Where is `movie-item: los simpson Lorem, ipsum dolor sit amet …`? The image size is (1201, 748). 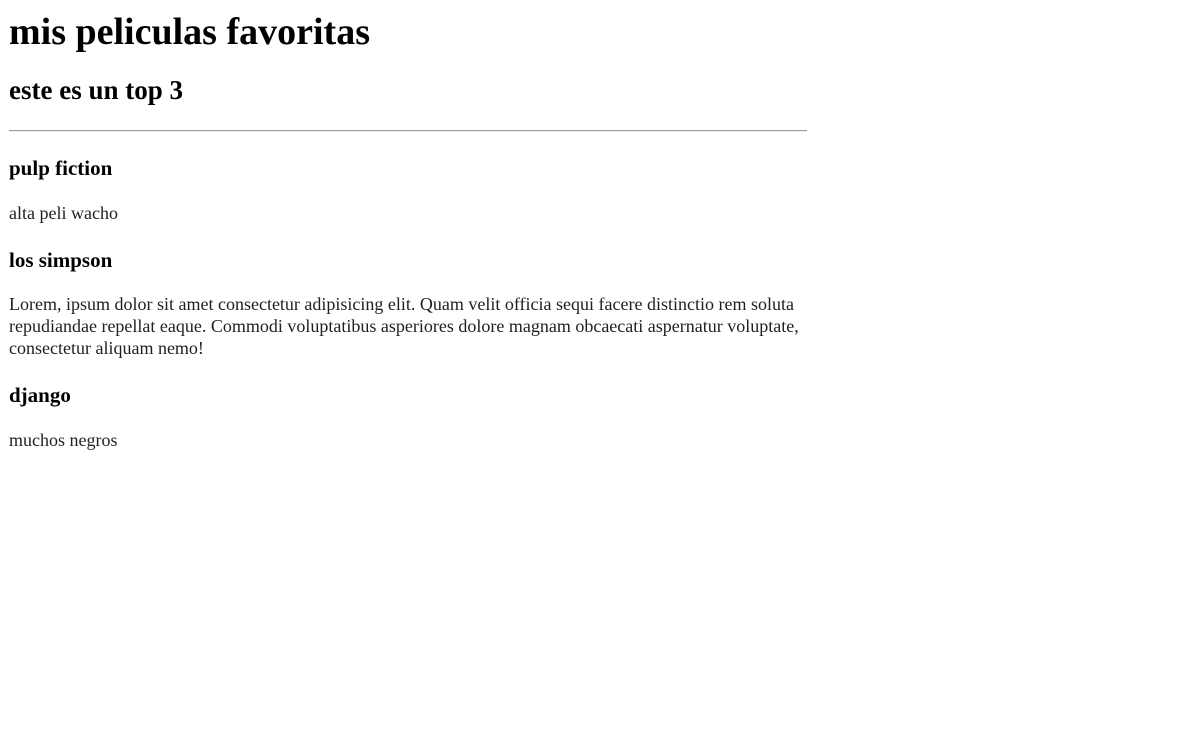 movie-item: los simpson Lorem, ipsum dolor sit amet … is located at coordinates (408, 303).